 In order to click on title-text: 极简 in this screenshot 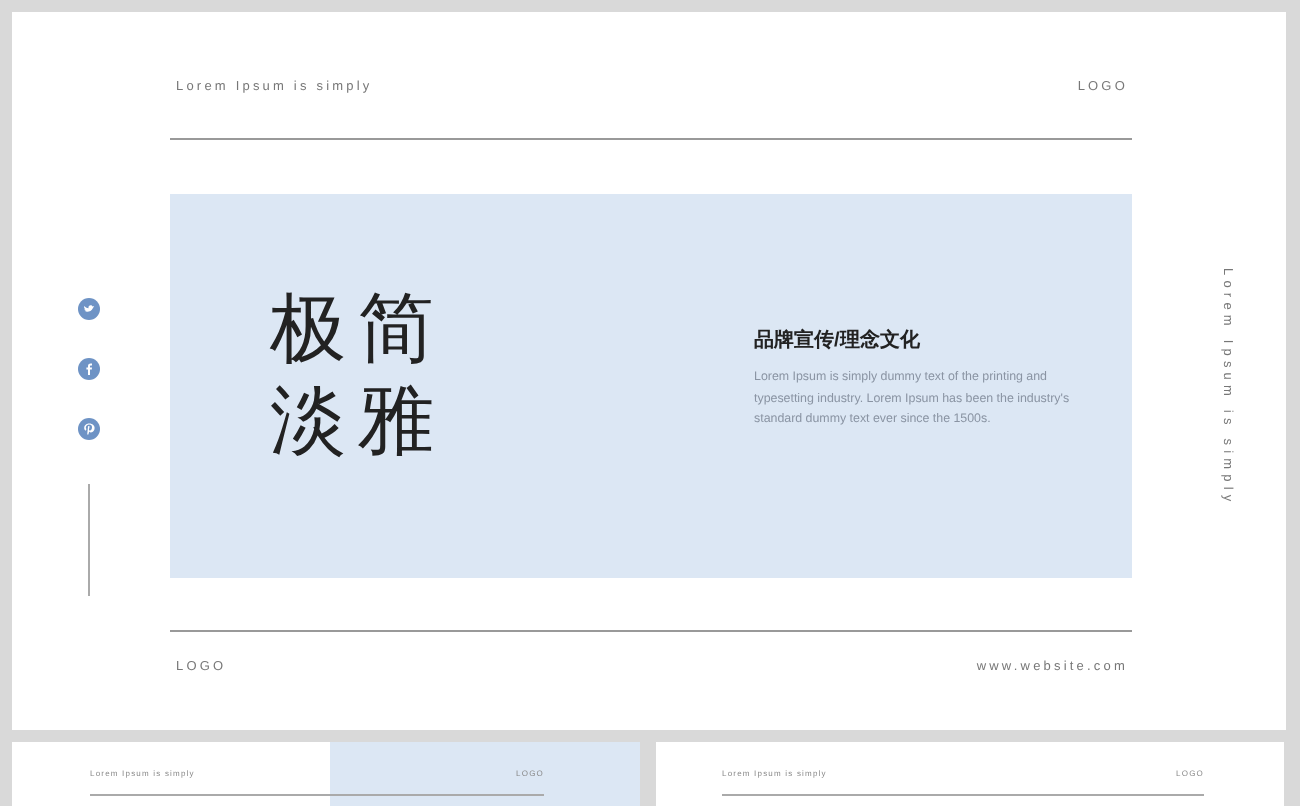, I will do `click(359, 328)`.